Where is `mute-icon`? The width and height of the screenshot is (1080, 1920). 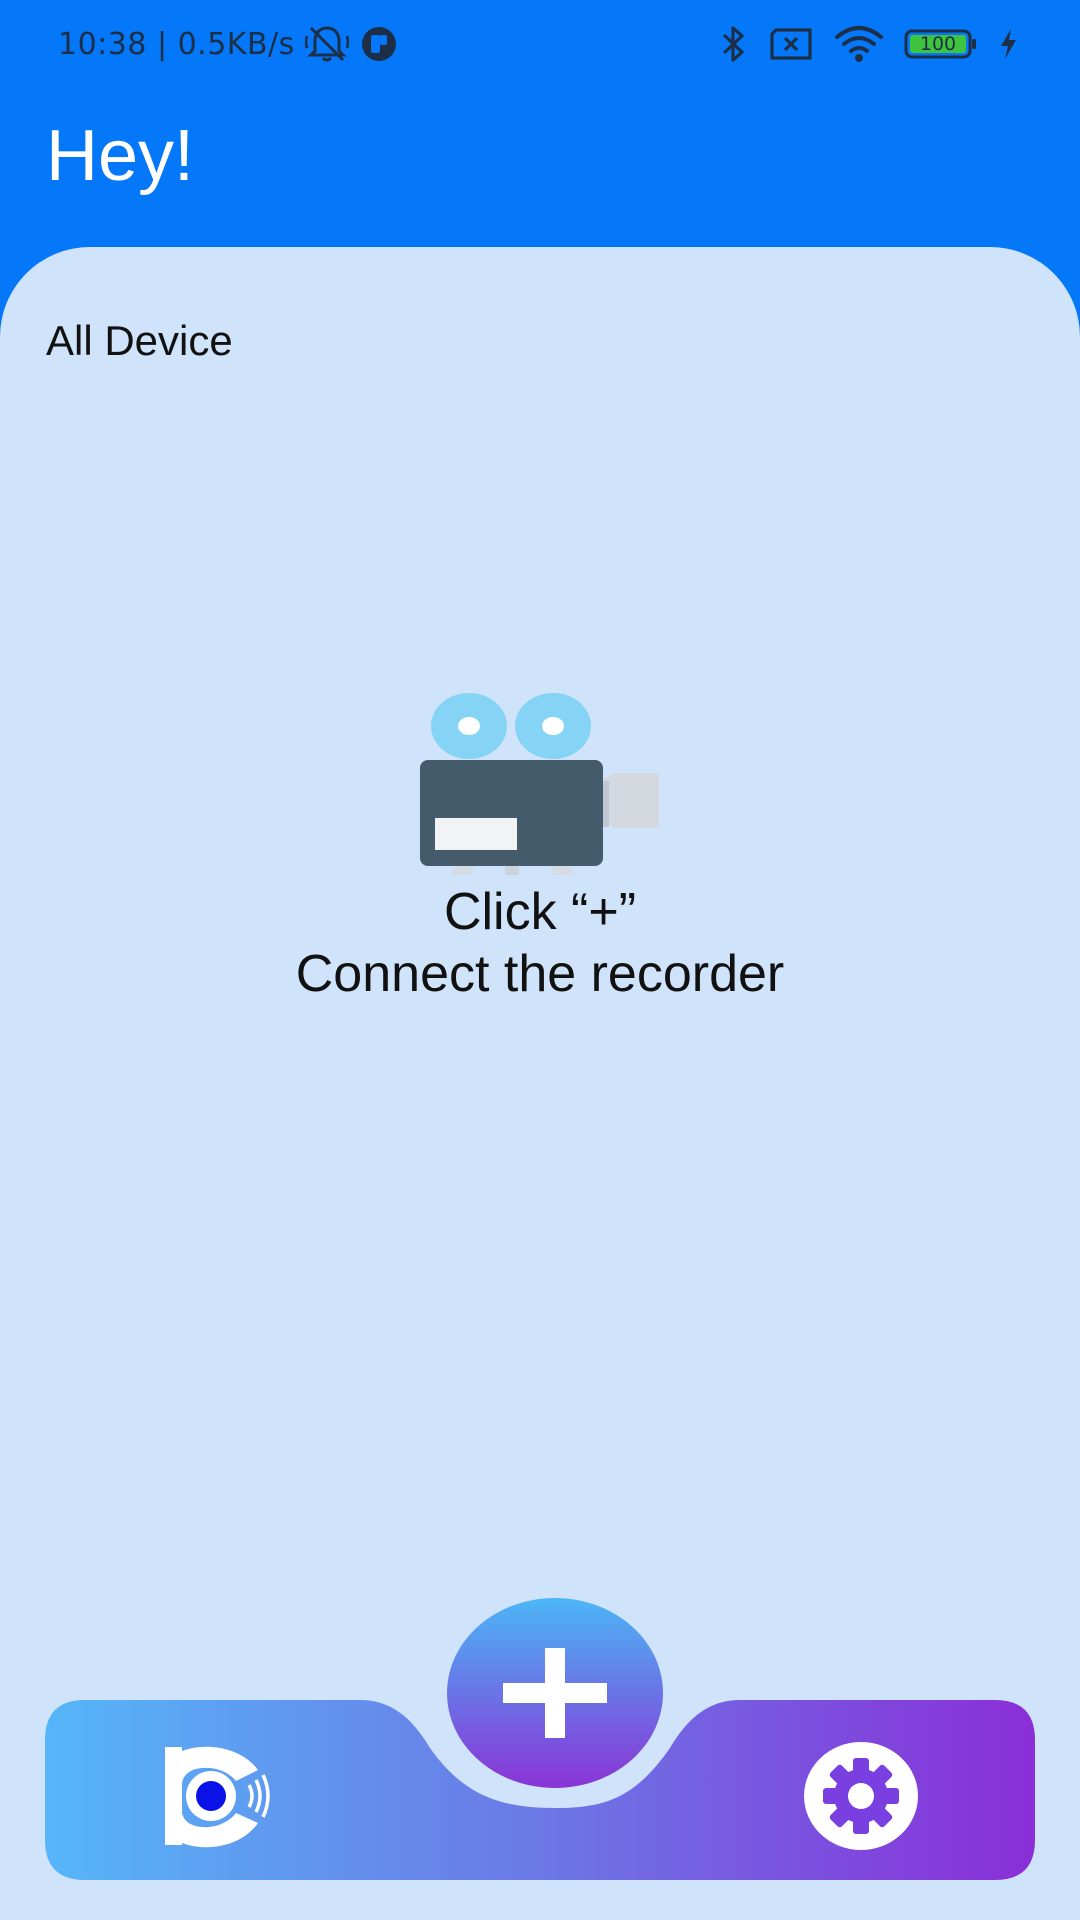
mute-icon is located at coordinates (326, 44).